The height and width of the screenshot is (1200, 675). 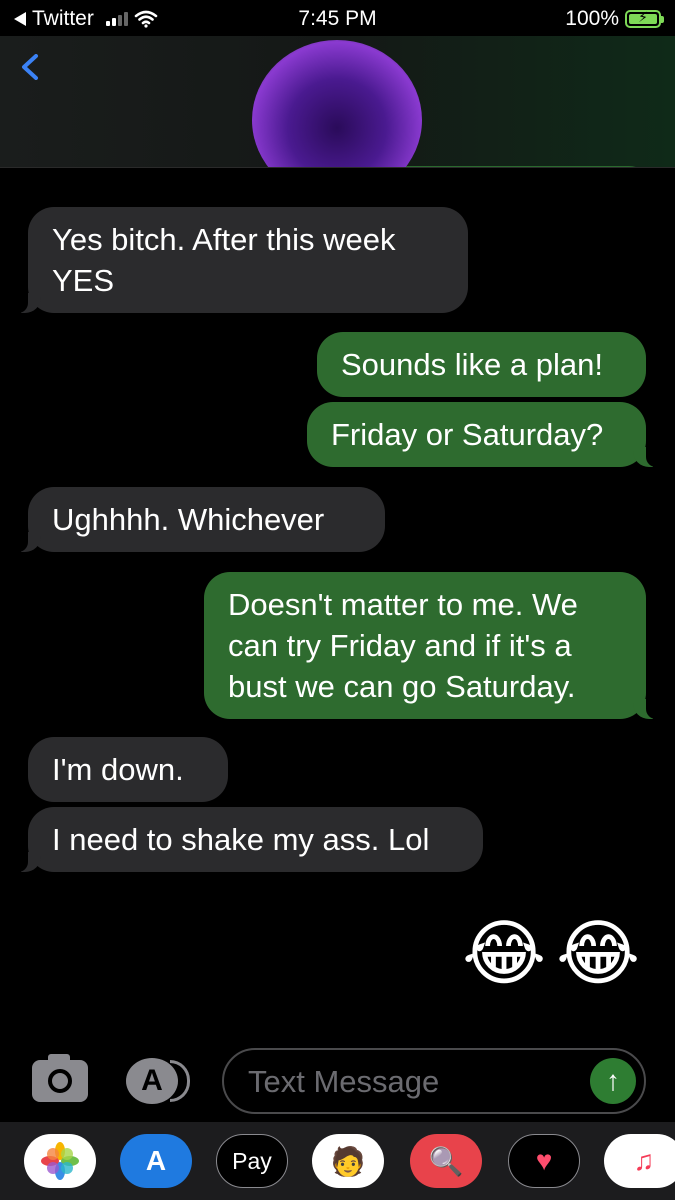 I want to click on battery-percent: 100%, so click(x=592, y=18).